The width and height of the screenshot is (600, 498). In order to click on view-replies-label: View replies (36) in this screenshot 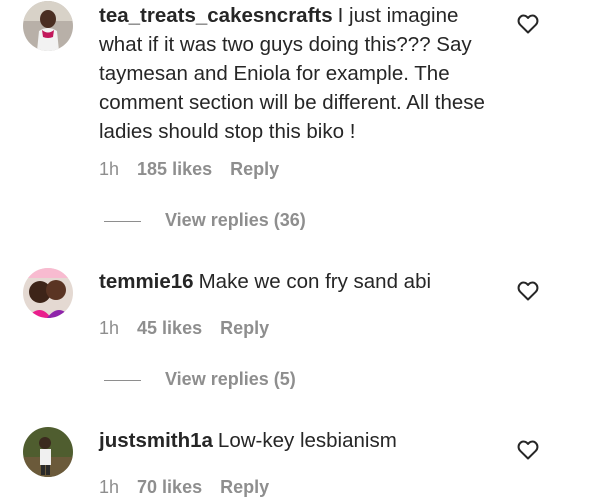, I will do `click(235, 220)`.